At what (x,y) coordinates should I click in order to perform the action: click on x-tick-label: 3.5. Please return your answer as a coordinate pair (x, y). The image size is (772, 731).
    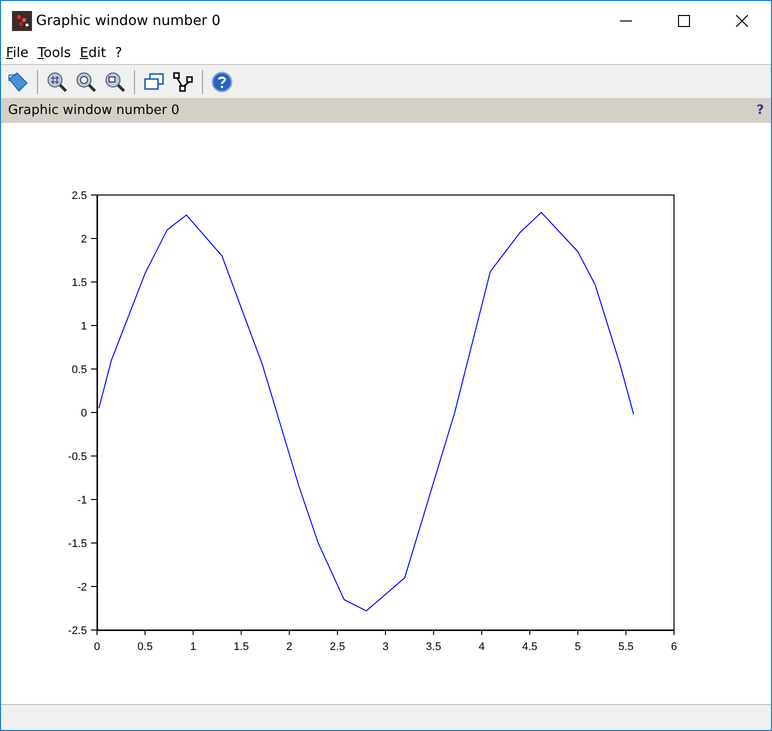
    Looking at the image, I should click on (434, 647).